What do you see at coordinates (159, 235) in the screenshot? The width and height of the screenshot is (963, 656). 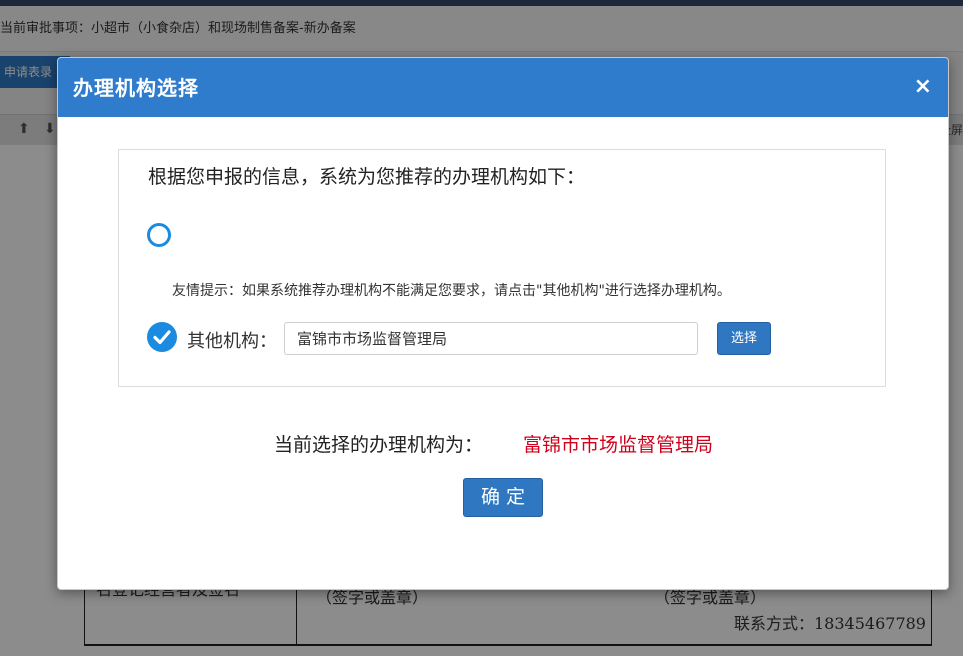 I see `radio-unchecked-icon` at bounding box center [159, 235].